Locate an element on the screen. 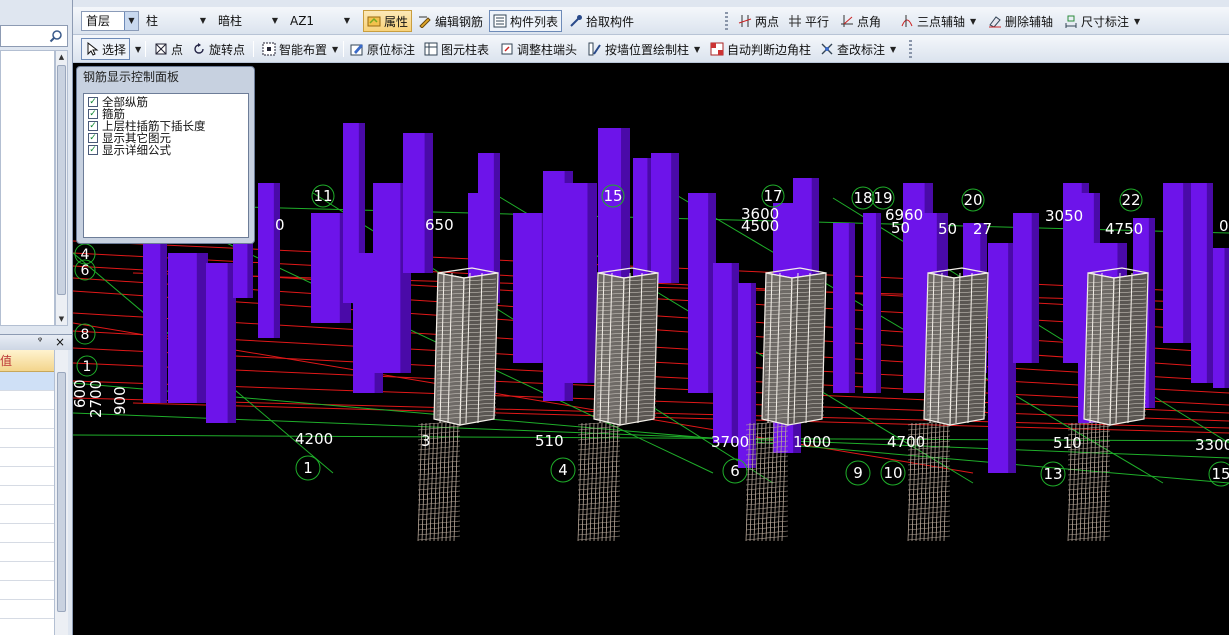  smart-layout-button: 智能布置 ▼ is located at coordinates (300, 49).